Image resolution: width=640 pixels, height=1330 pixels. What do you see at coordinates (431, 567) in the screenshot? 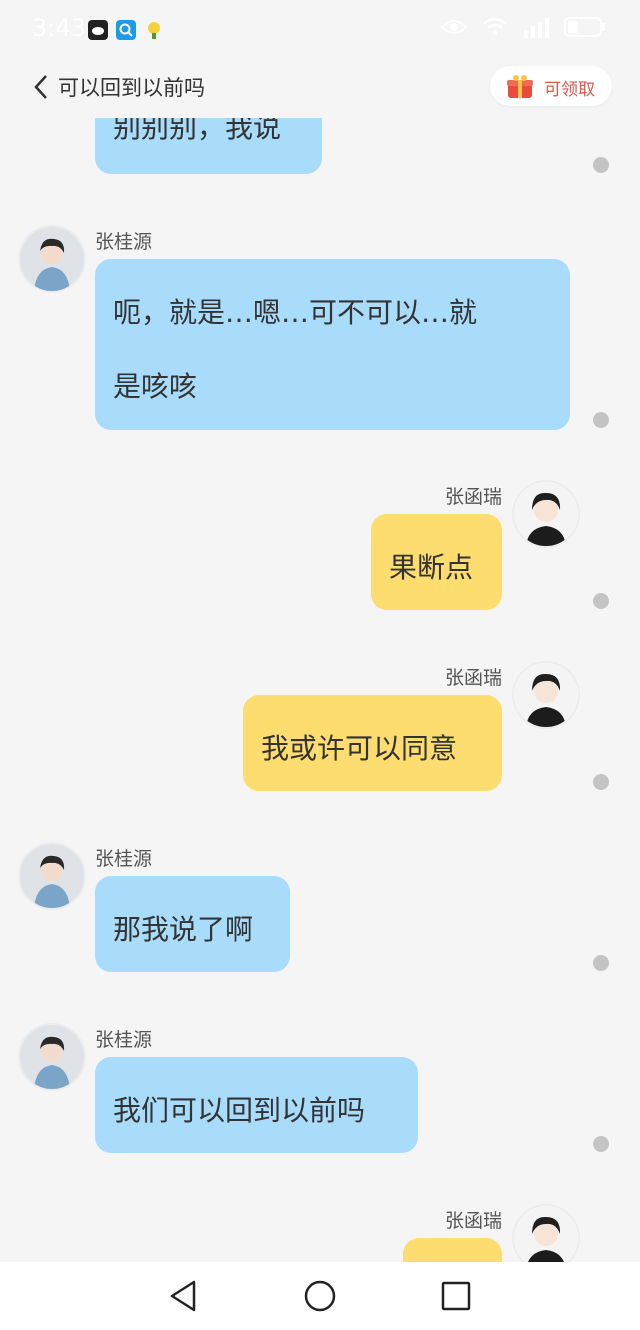
I see `message-text: 果断点` at bounding box center [431, 567].